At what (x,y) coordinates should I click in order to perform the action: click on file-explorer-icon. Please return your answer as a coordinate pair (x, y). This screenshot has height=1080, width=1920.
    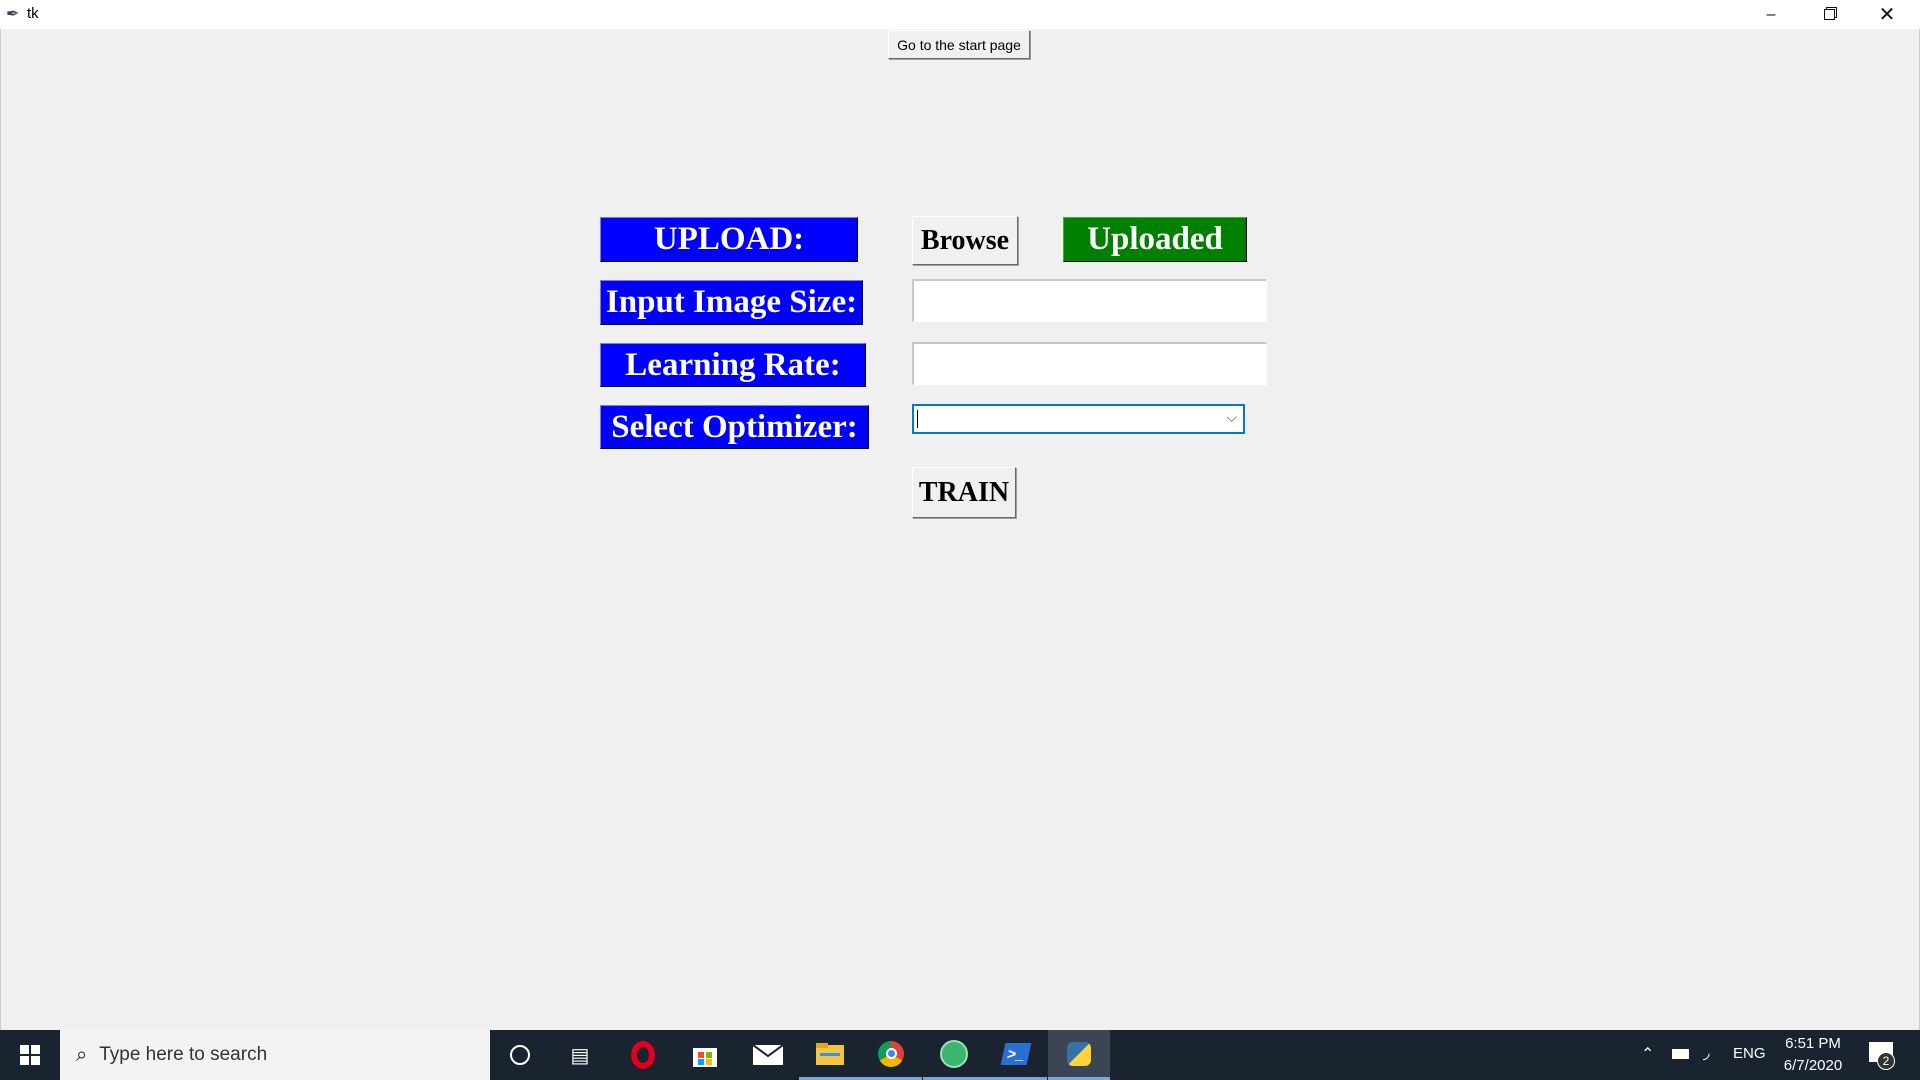
    Looking at the image, I should click on (830, 1055).